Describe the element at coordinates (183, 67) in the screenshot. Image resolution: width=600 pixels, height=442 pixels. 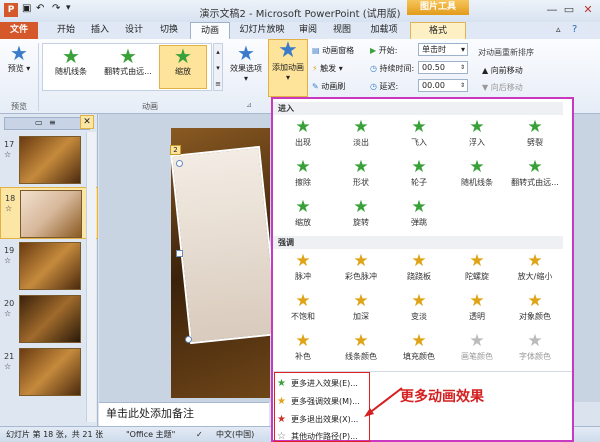
I see `gallery-zoom-selected: ★ 缩放` at that location.